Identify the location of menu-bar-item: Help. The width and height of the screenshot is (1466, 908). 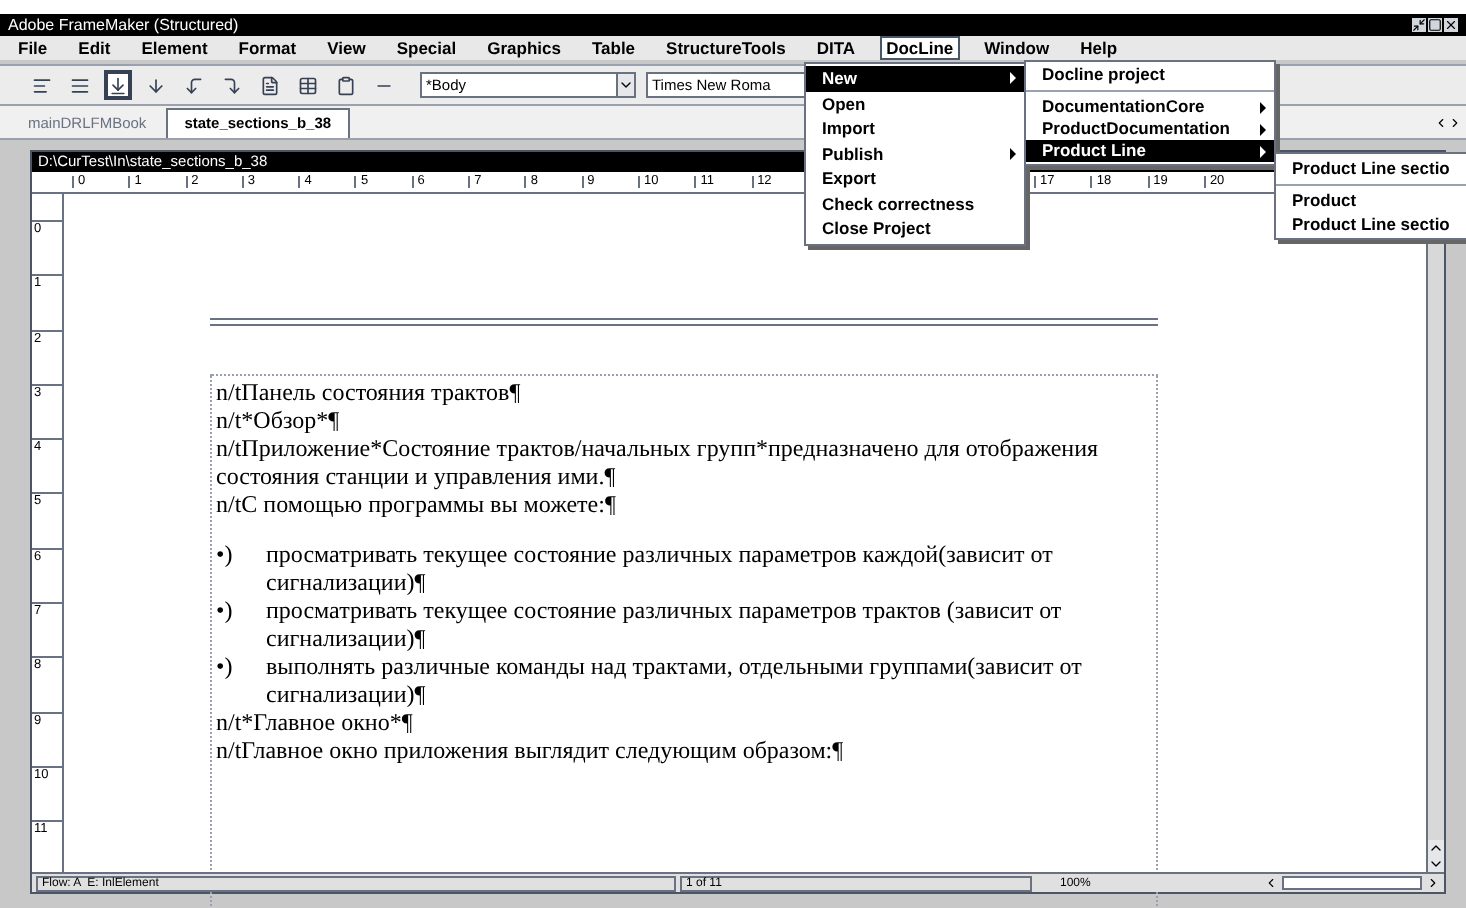
(1099, 48).